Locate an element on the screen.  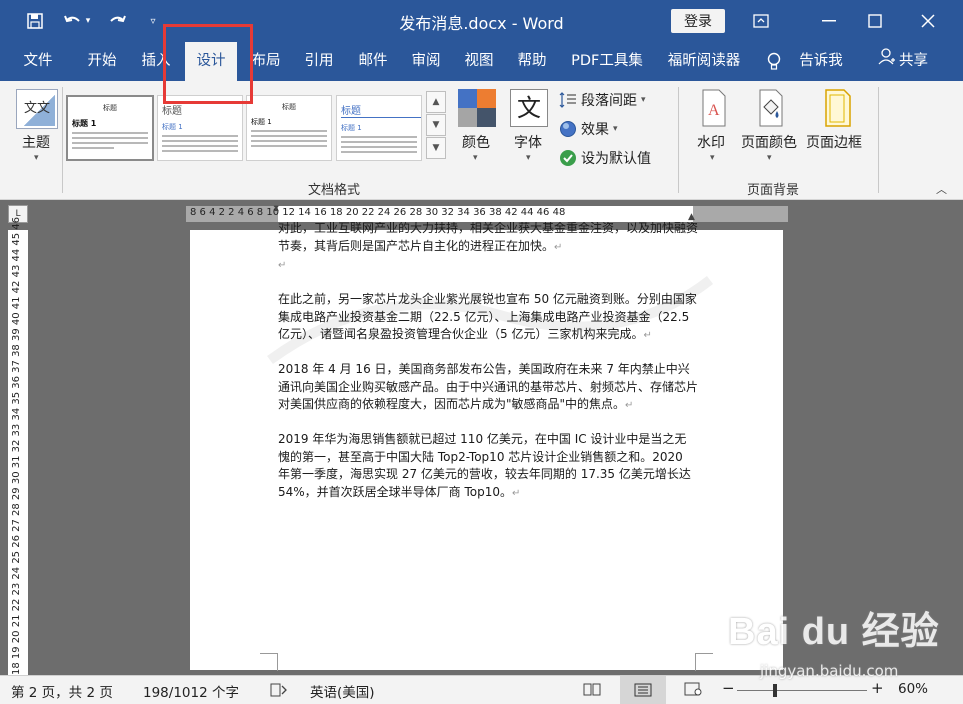
lightbulb-icon is located at coordinates (774, 61).